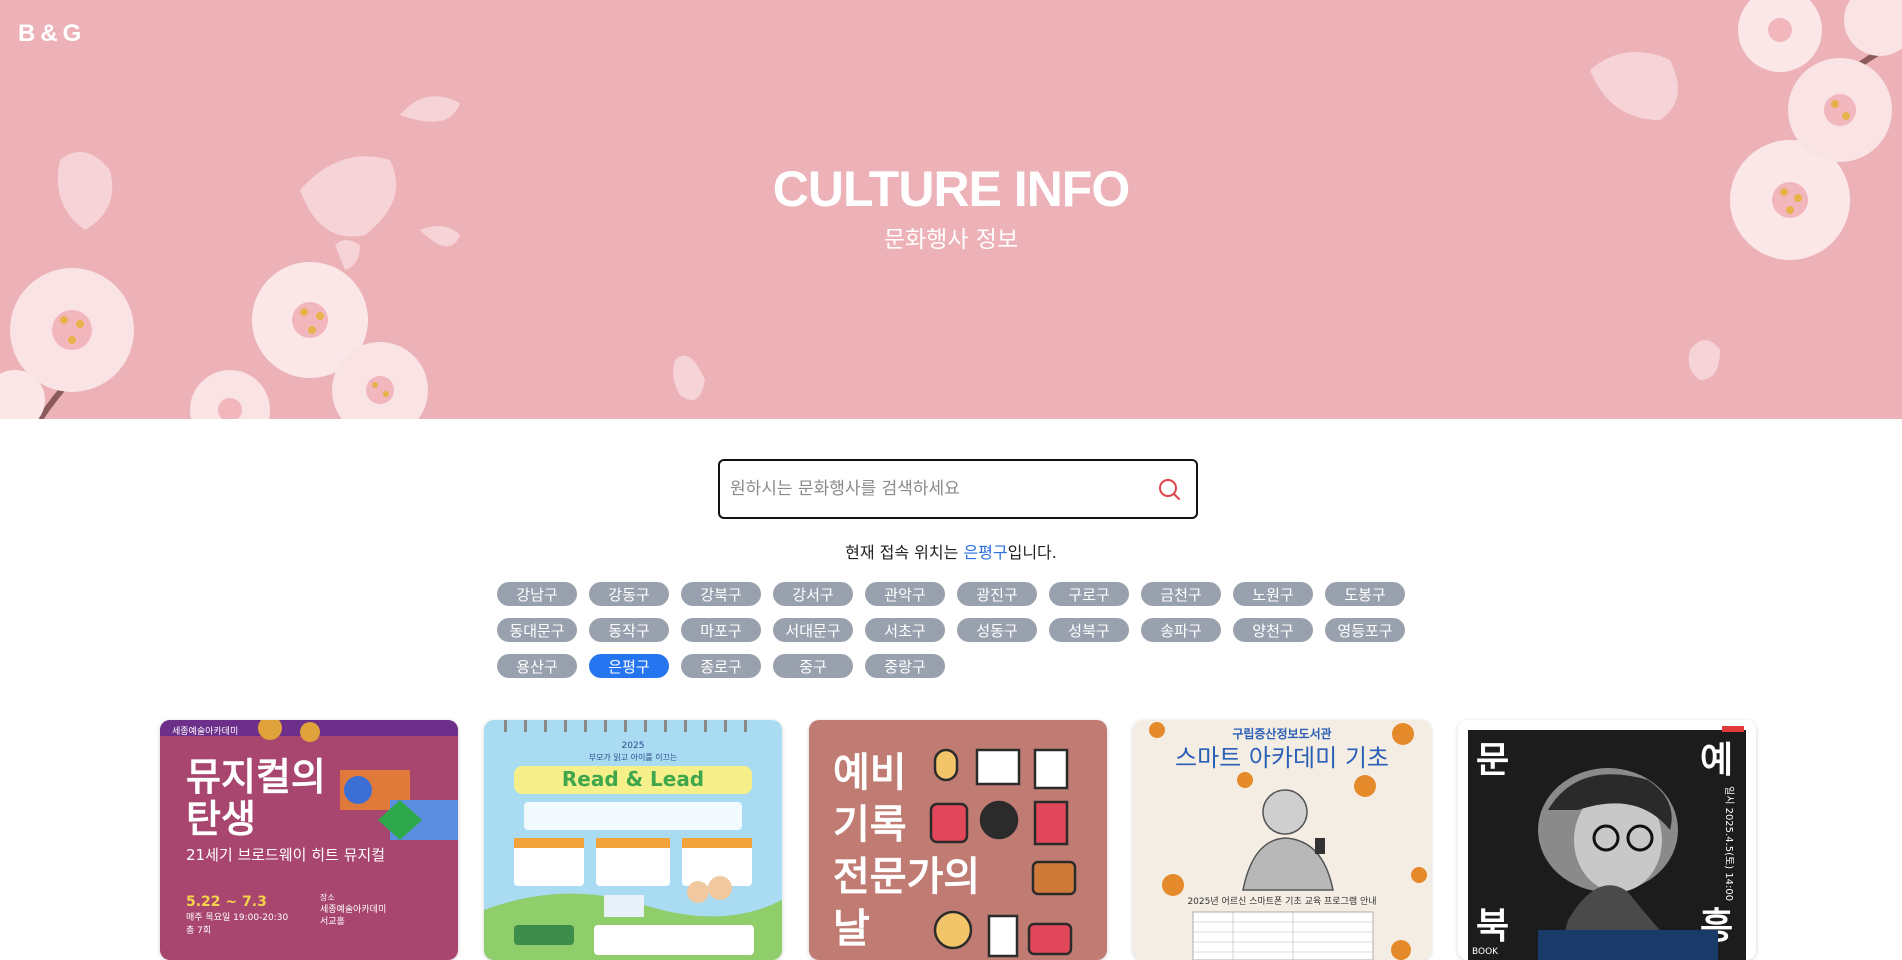 This screenshot has width=1902, height=960. Describe the element at coordinates (198, 930) in the screenshot. I see `poster-sessions: 총 7회` at that location.